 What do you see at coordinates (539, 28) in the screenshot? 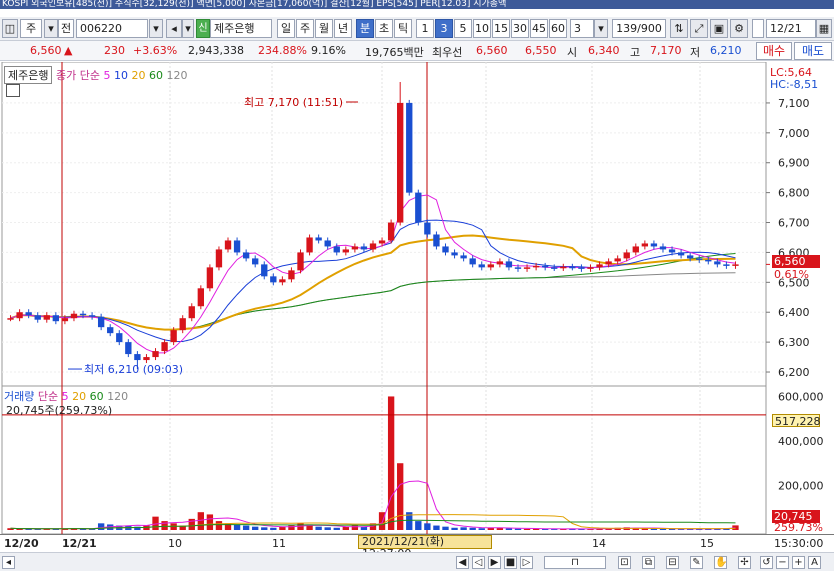
I see `interval-45: 45` at bounding box center [539, 28].